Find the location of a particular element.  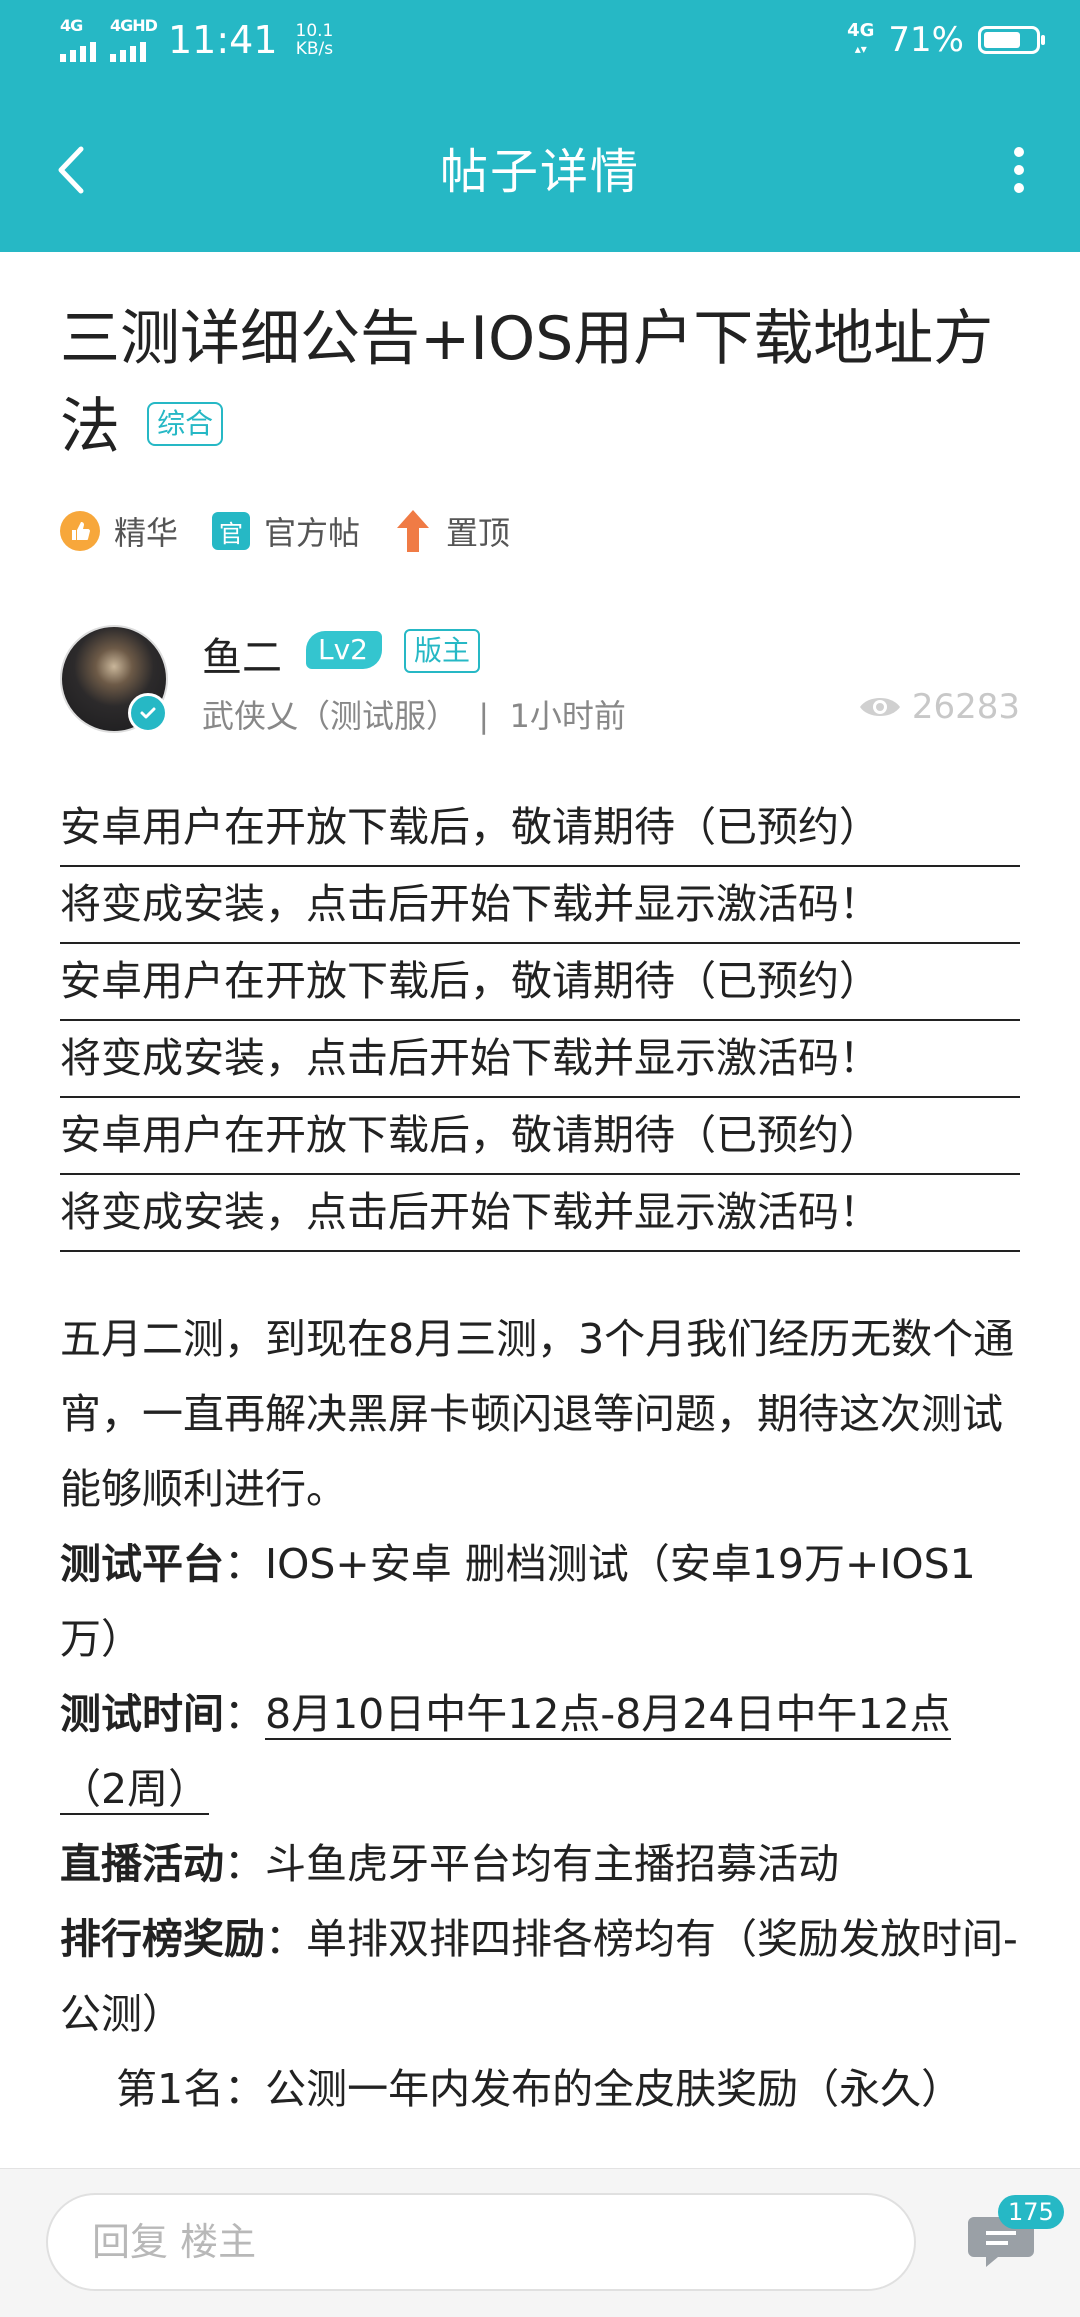

time-row: 测试时间：8月10日中午12点-8月24日中午12点 （2周） is located at coordinates (540, 1752).